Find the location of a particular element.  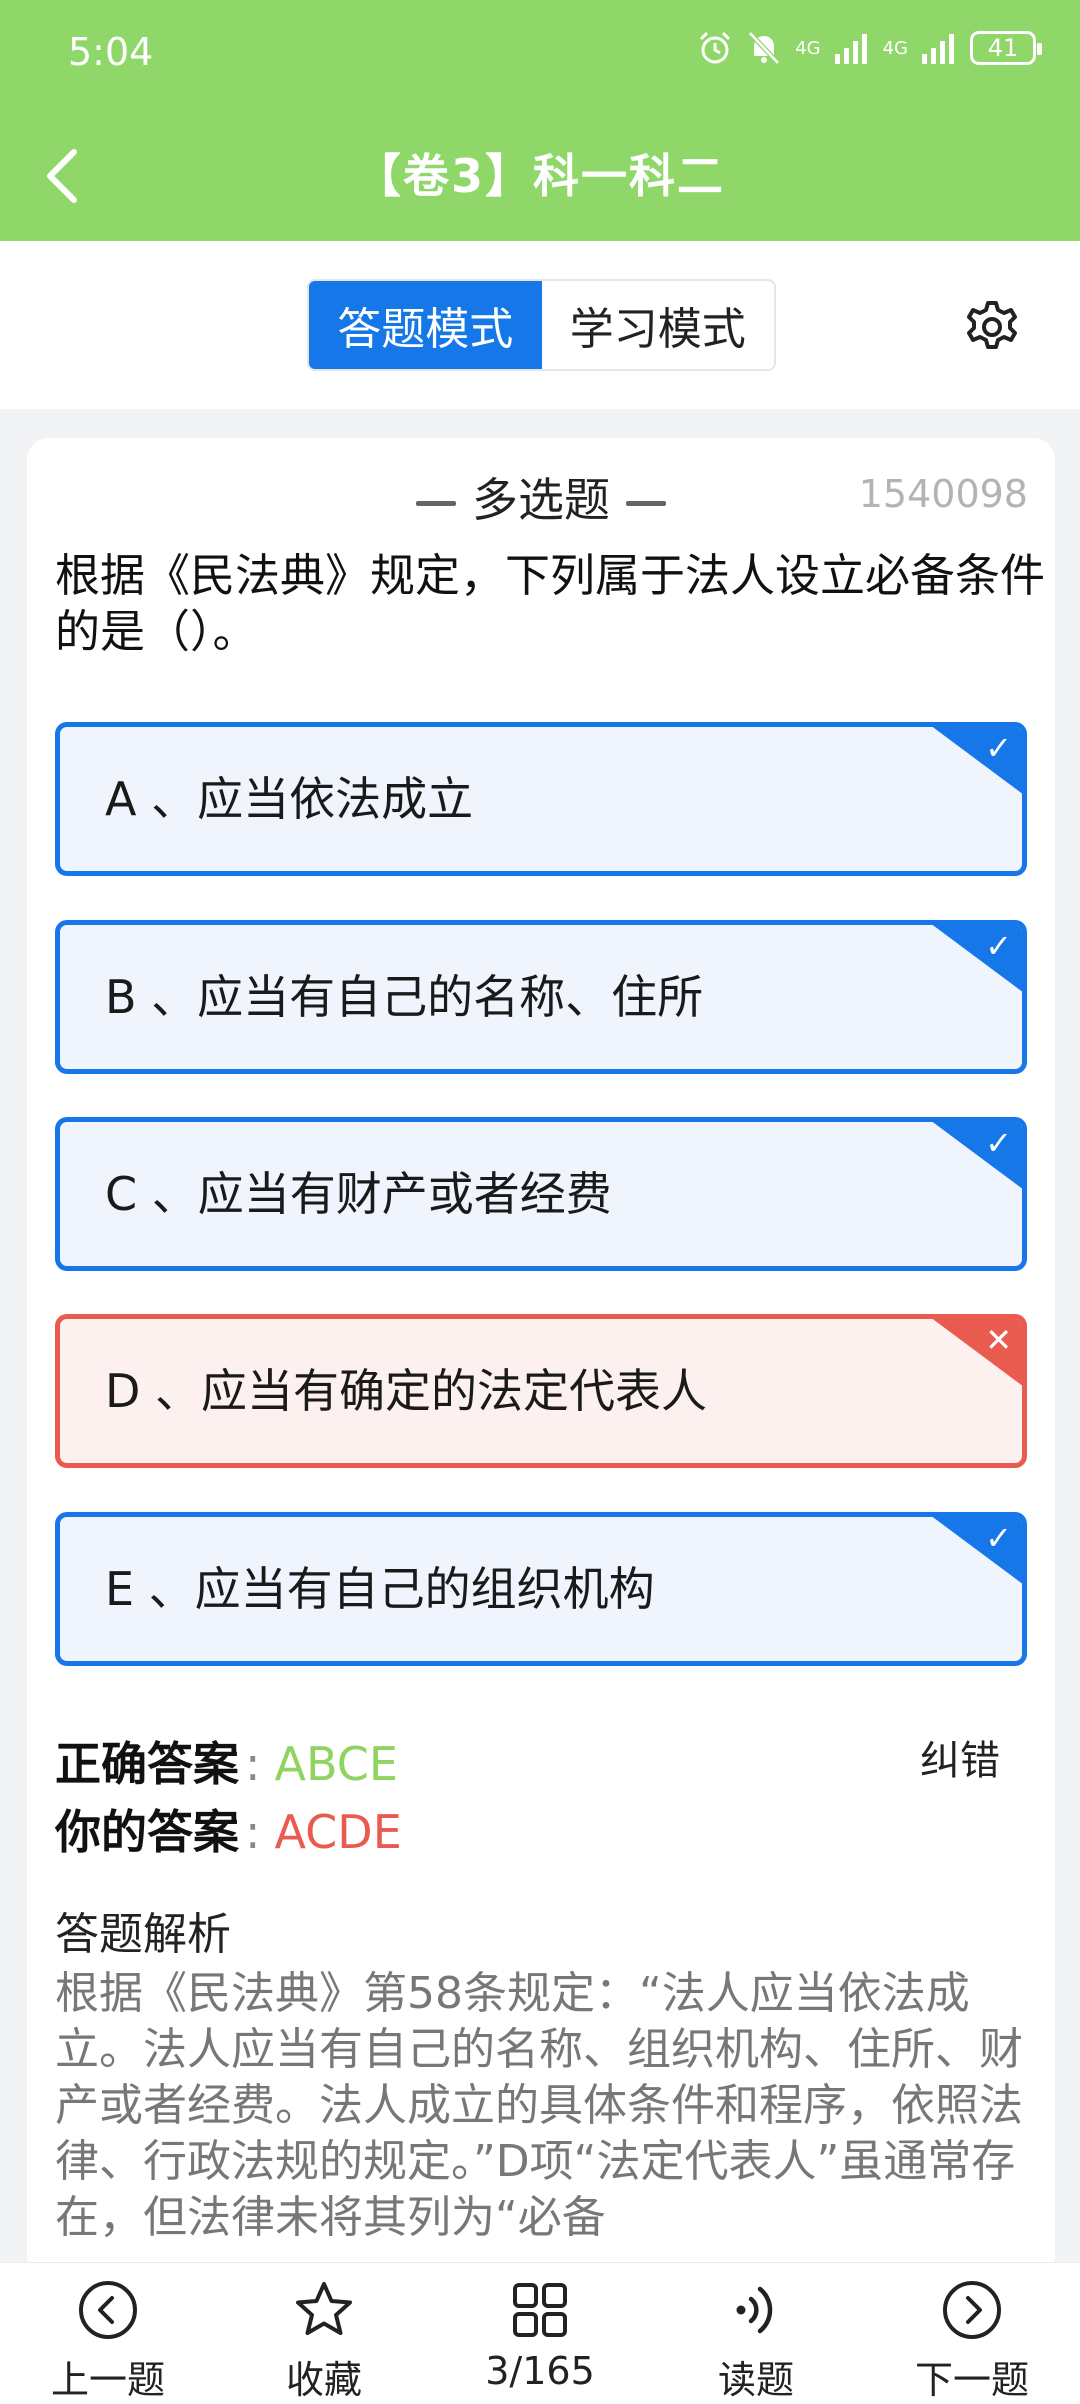

app-header: 5:04 4G 4G 41 【卷3】科一科二 is located at coordinates (540, 120).